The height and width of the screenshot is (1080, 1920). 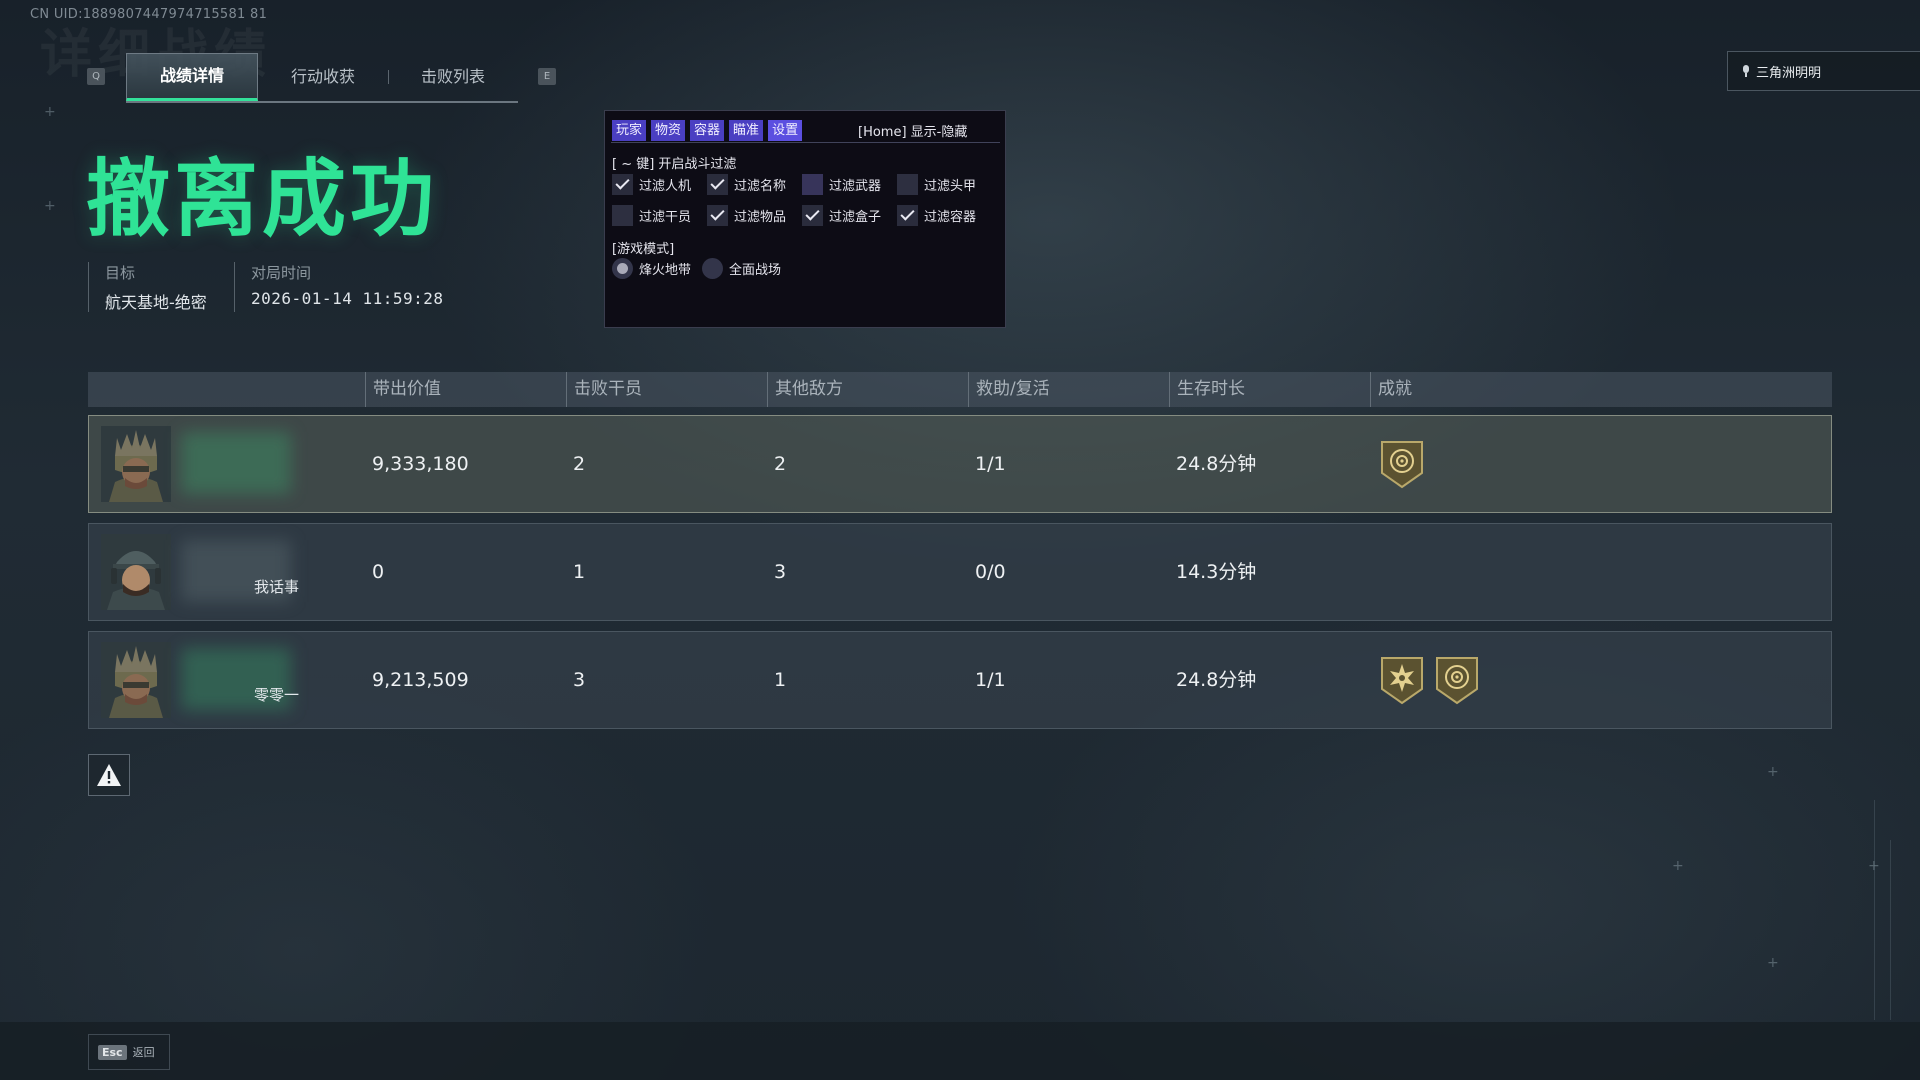 What do you see at coordinates (990, 680) in the screenshot?
I see `cell-assist: 1/1` at bounding box center [990, 680].